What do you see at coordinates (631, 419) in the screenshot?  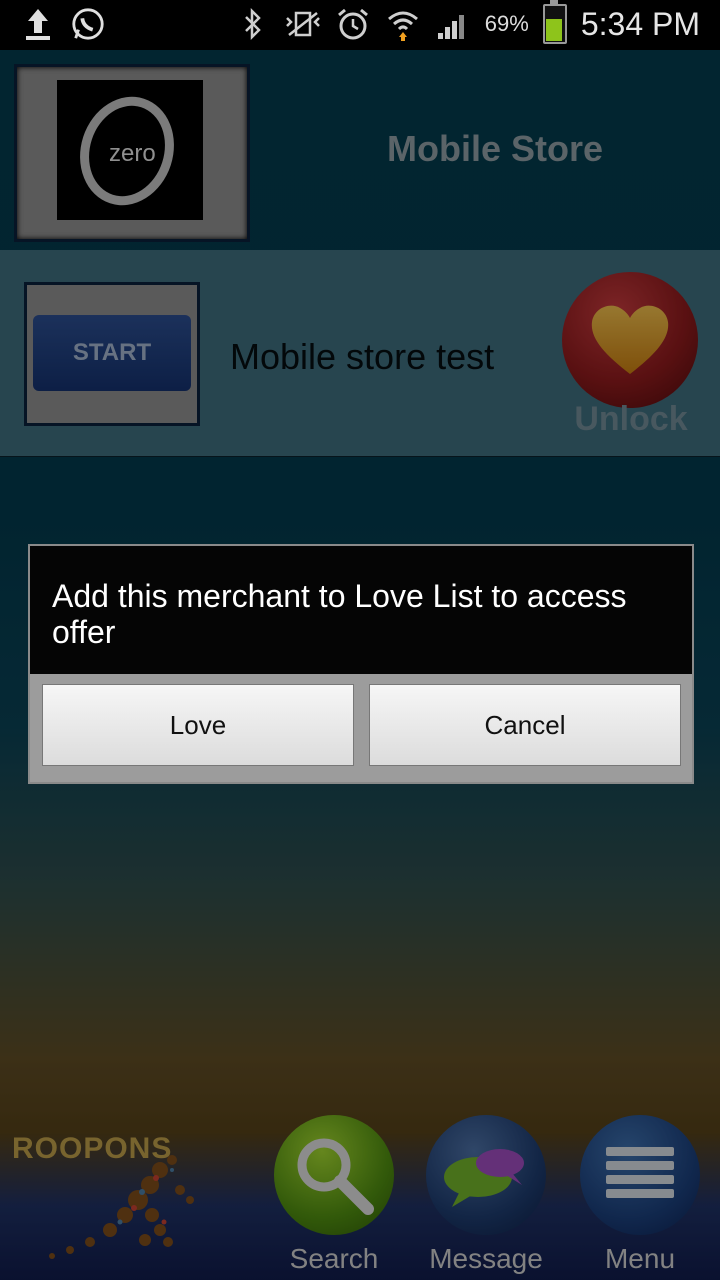 I see `unlock-label: Unlock` at bounding box center [631, 419].